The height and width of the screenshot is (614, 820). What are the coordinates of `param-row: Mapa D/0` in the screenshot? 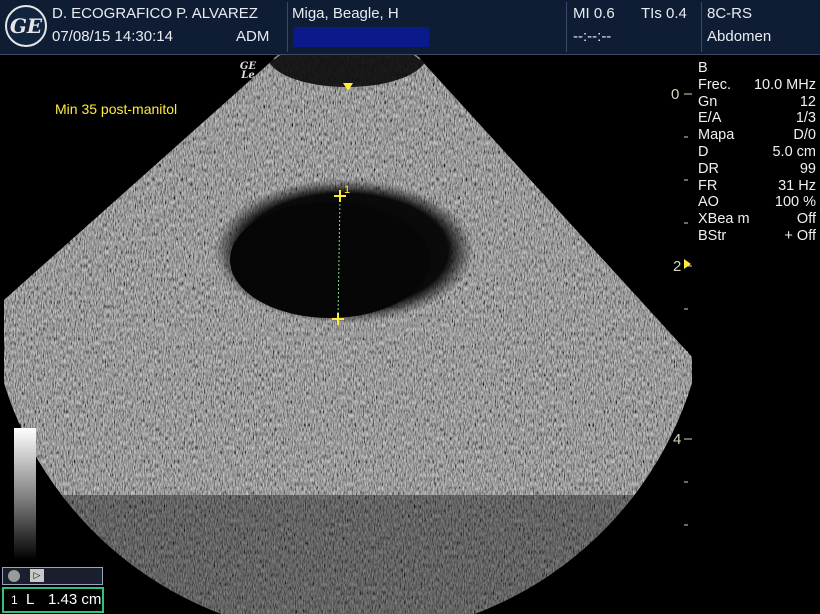 It's located at (757, 135).